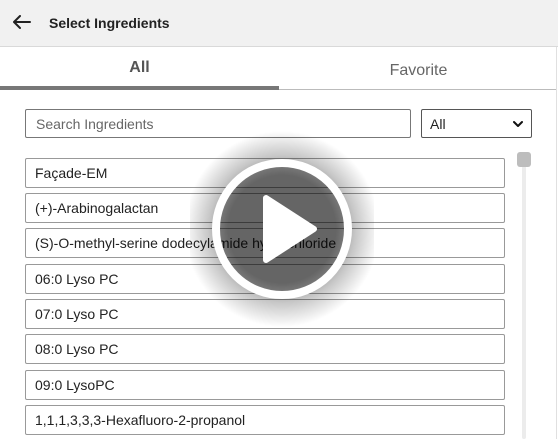  What do you see at coordinates (109, 23) in the screenshot?
I see `page-title: Select Ingredients` at bounding box center [109, 23].